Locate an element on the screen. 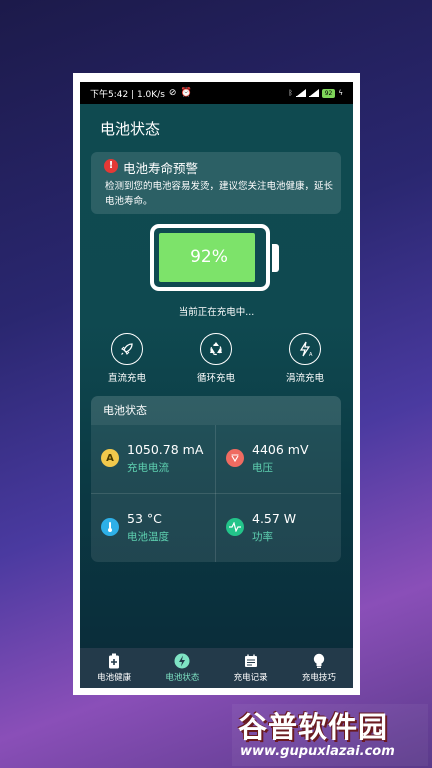 The image size is (432, 768). mute-icon: ⊘ is located at coordinates (172, 93).